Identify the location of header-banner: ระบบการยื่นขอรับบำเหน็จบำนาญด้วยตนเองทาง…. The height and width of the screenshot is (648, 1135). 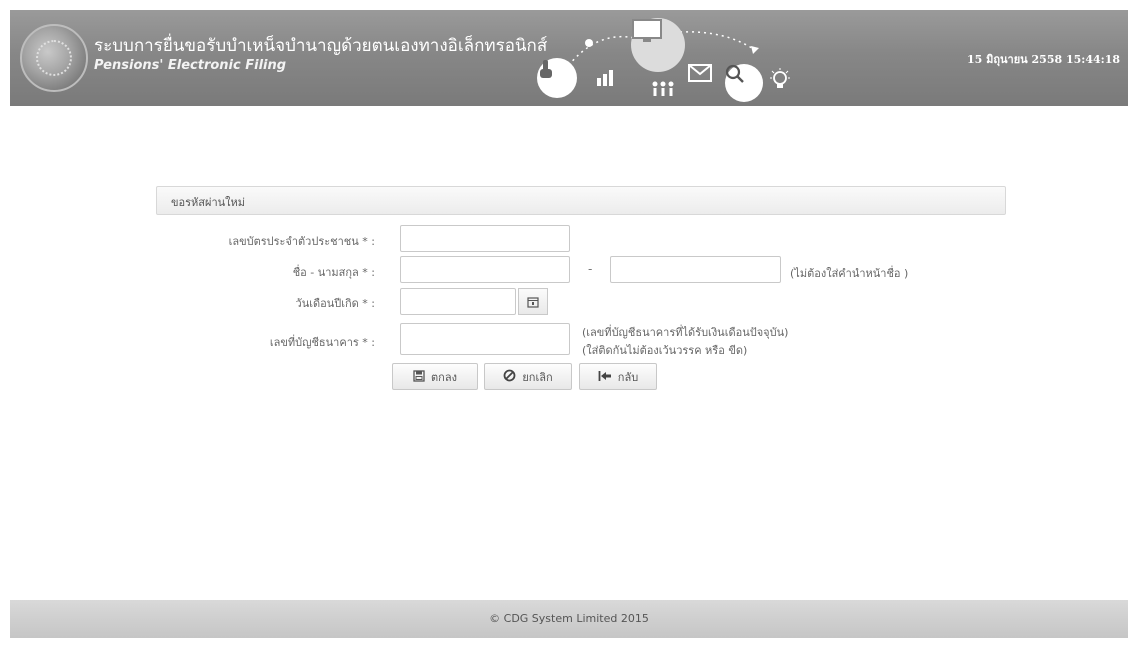
(569, 58).